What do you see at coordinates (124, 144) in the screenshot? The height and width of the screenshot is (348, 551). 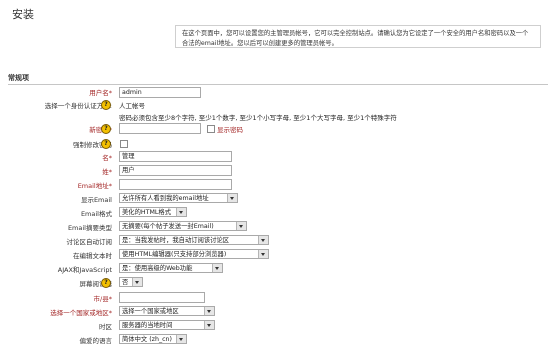 I see `force-change-checkbox` at bounding box center [124, 144].